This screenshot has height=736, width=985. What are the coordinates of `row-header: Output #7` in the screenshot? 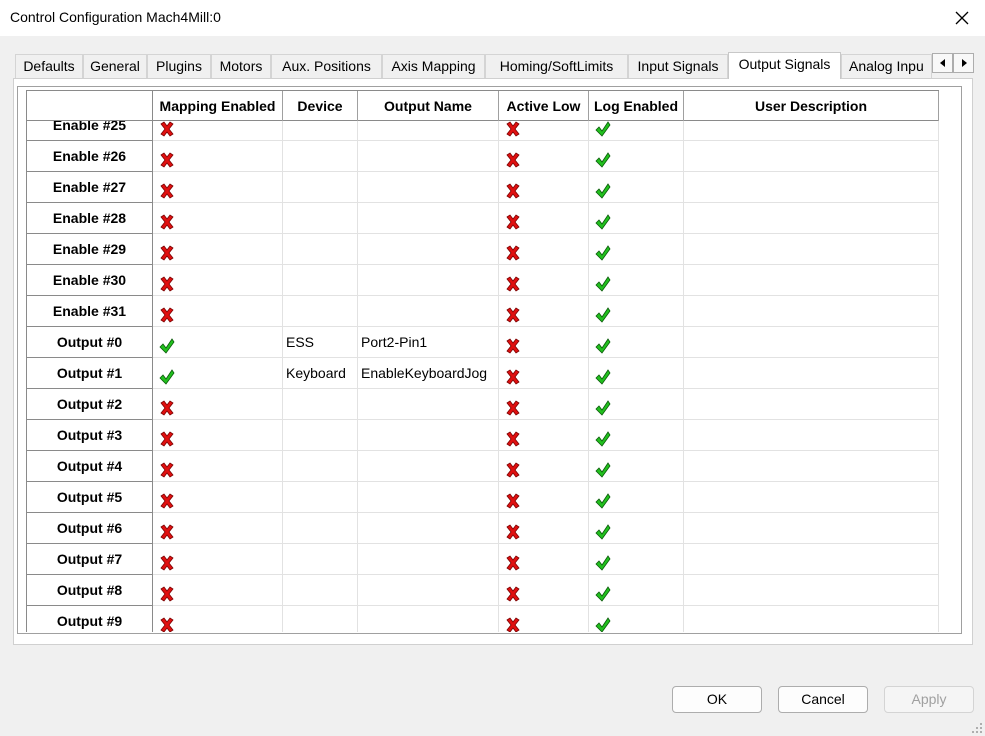 It's located at (90, 559).